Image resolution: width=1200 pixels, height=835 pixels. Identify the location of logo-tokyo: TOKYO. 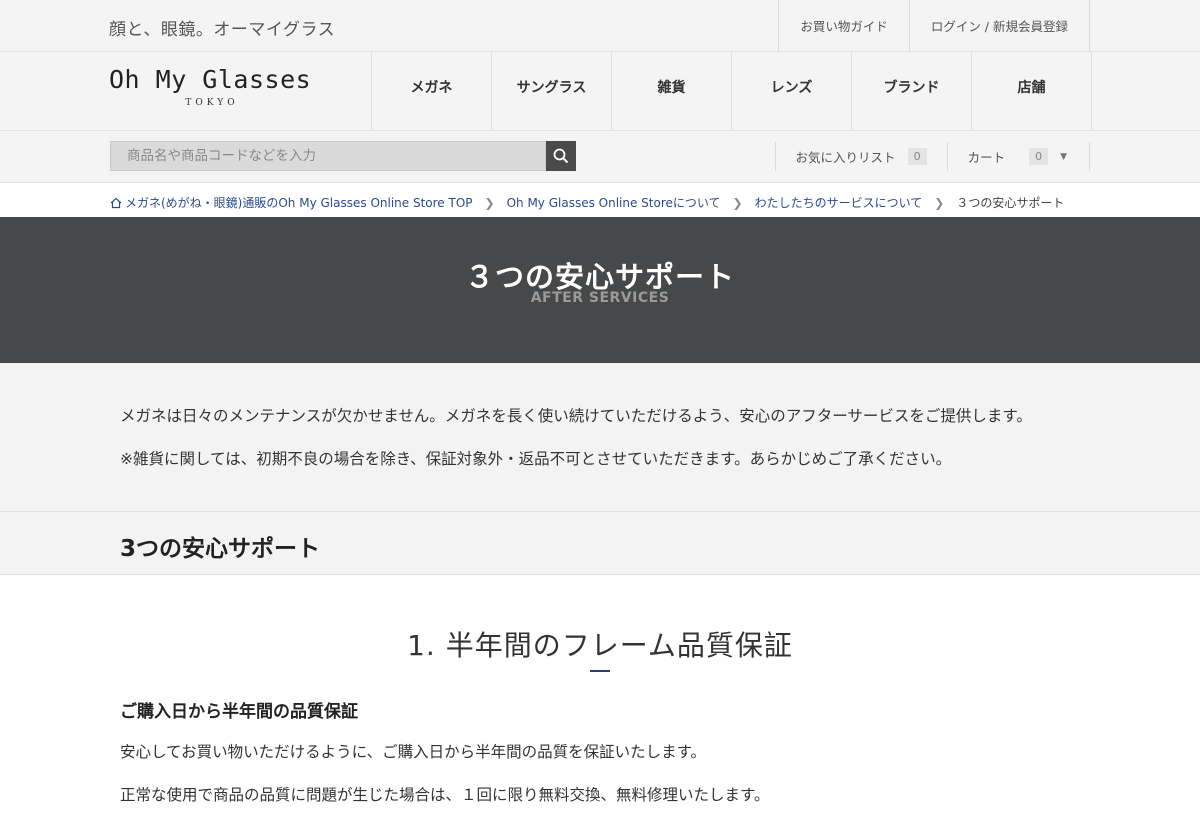
(212, 103).